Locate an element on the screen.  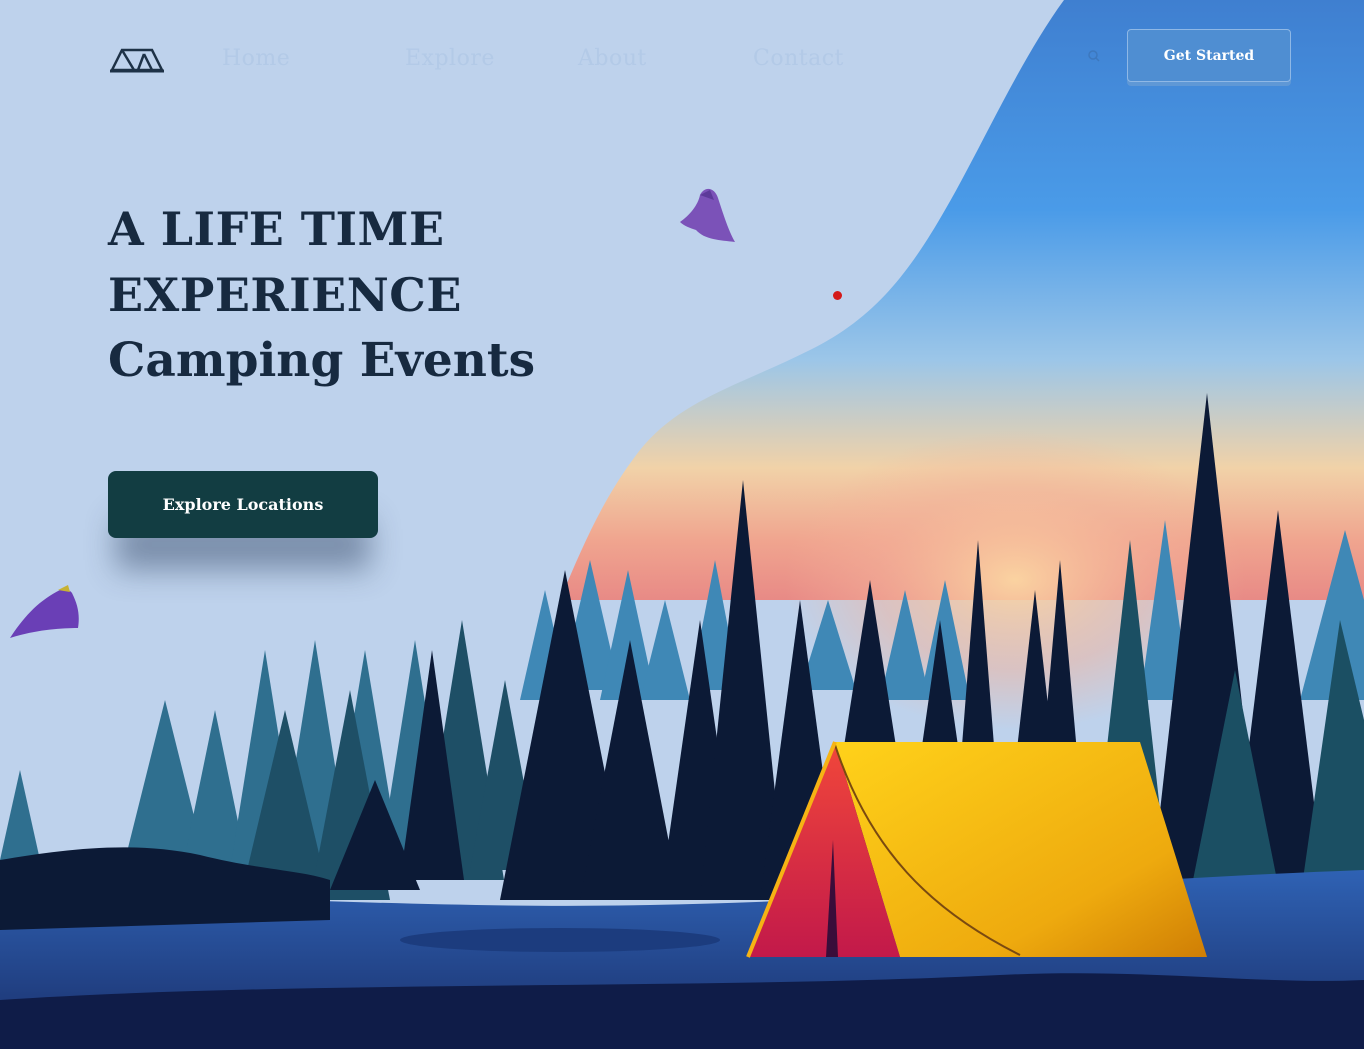
cursor-dot is located at coordinates (837, 295).